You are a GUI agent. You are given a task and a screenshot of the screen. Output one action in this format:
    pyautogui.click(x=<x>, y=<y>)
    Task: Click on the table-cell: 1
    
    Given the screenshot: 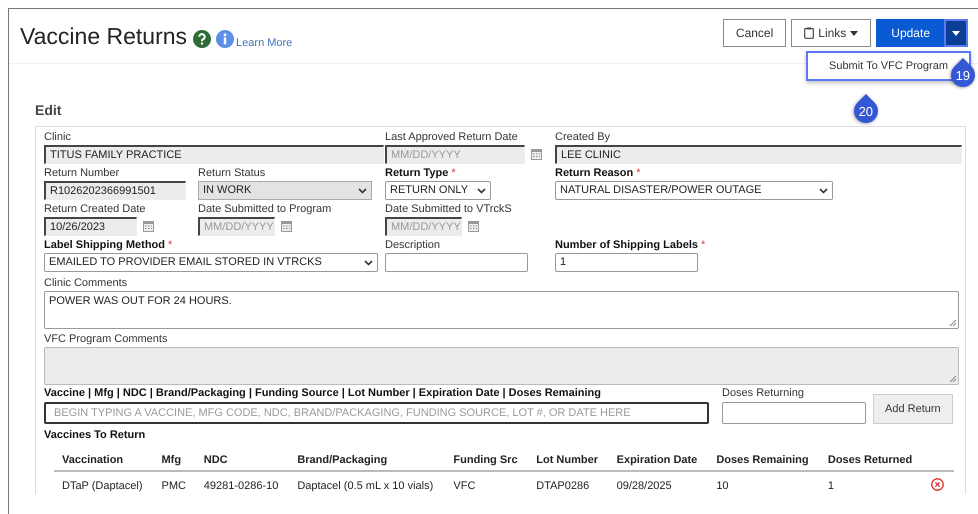 What is the action you would take?
    pyautogui.click(x=872, y=482)
    